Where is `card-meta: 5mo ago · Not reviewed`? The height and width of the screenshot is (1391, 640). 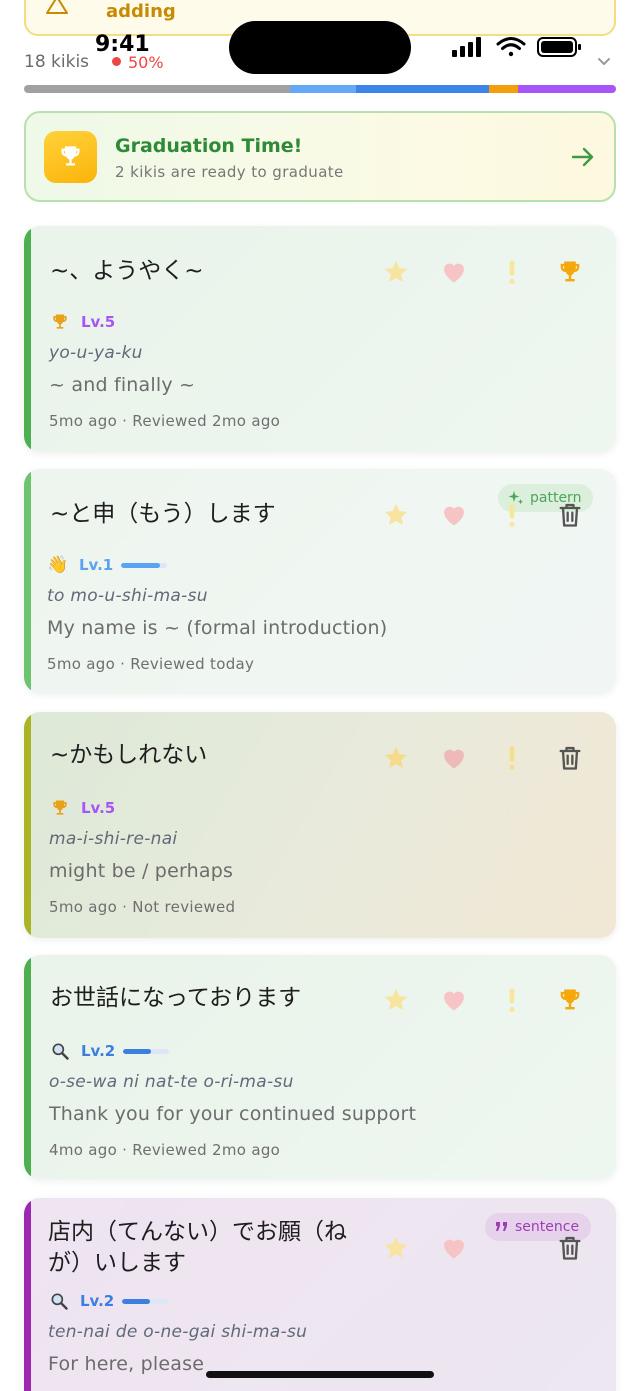 card-meta: 5mo ago · Not reviewed is located at coordinates (142, 907).